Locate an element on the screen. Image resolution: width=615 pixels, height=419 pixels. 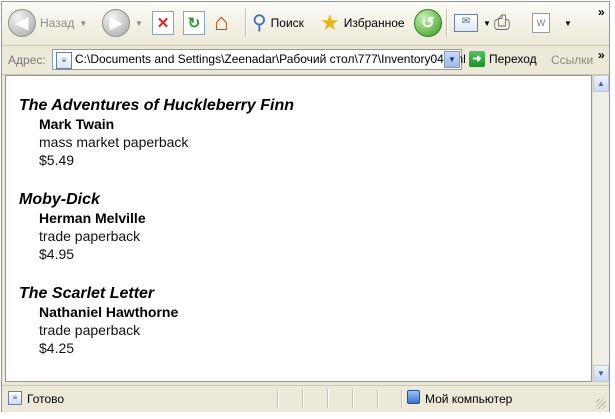
address-dropdown-icon: ▼ is located at coordinates (452, 59).